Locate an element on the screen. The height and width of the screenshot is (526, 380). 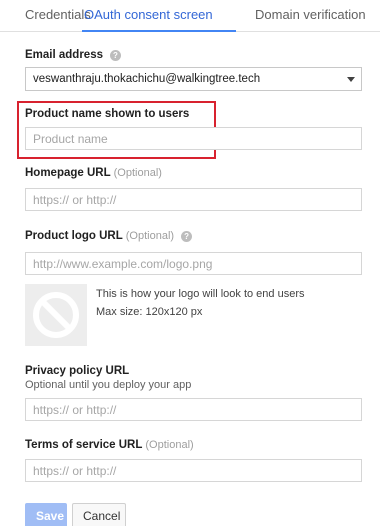
privacy-policy-input is located at coordinates (193, 409).